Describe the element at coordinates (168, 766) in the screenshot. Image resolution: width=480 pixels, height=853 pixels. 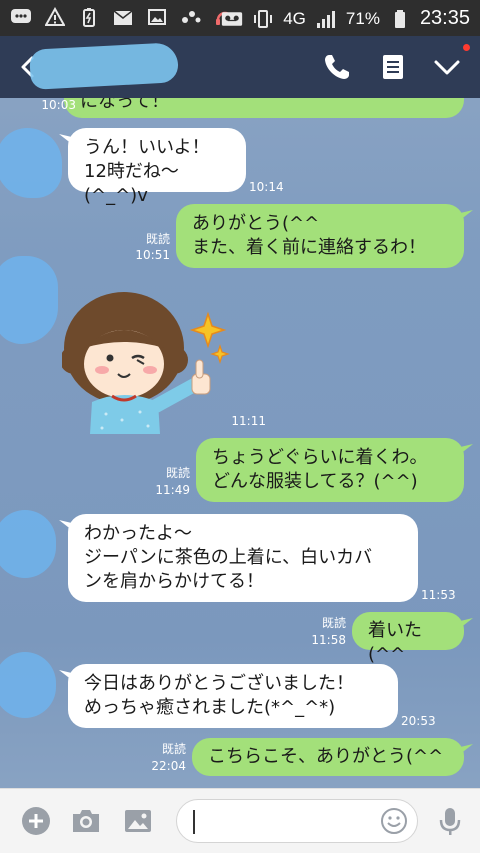
I see `message-time: 22:04` at that location.